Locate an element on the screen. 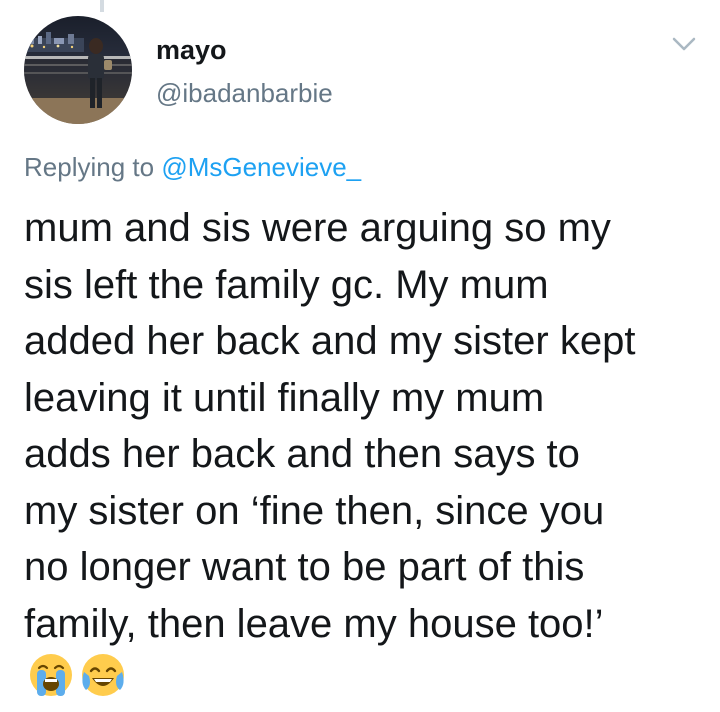  avatar-photo is located at coordinates (78, 70).